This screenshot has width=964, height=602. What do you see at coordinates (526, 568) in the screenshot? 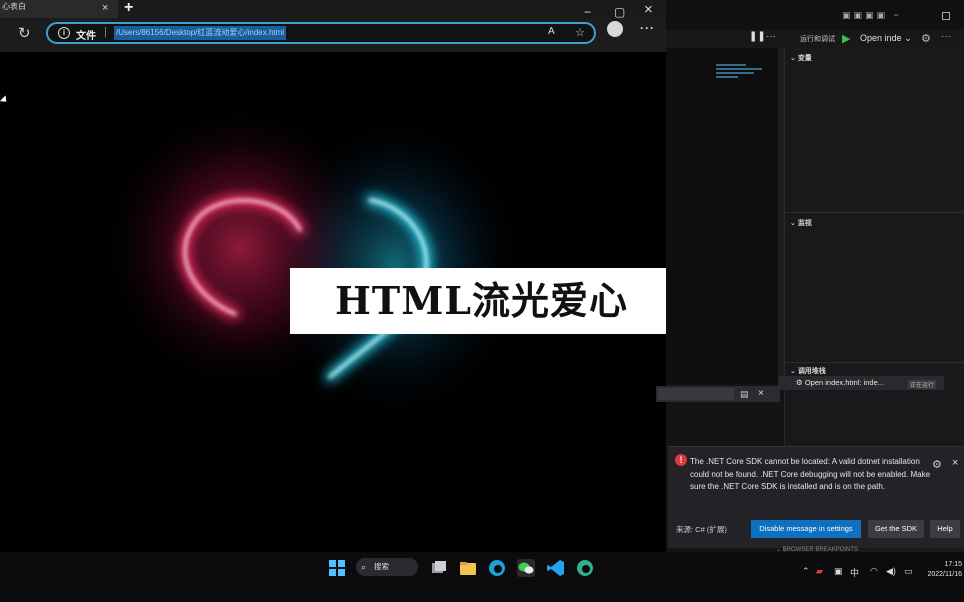
I see `wechat-icon` at bounding box center [526, 568].